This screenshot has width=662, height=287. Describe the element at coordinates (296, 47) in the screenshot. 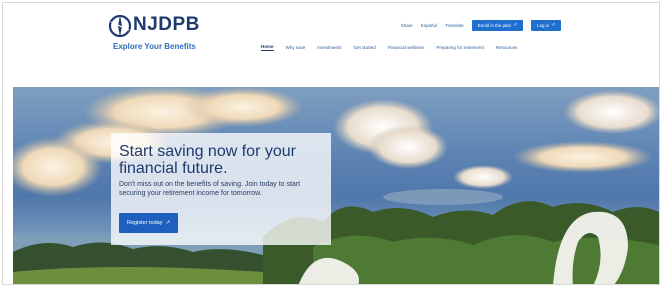

I see `nav-item-why-save: Why save` at that location.